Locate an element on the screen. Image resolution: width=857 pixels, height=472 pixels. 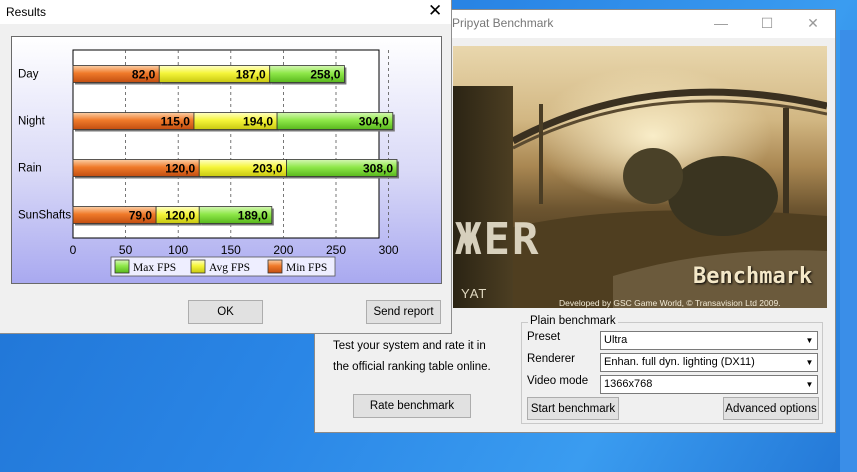
stalker-logo: ЖЕR is located at coordinates (498, 239).